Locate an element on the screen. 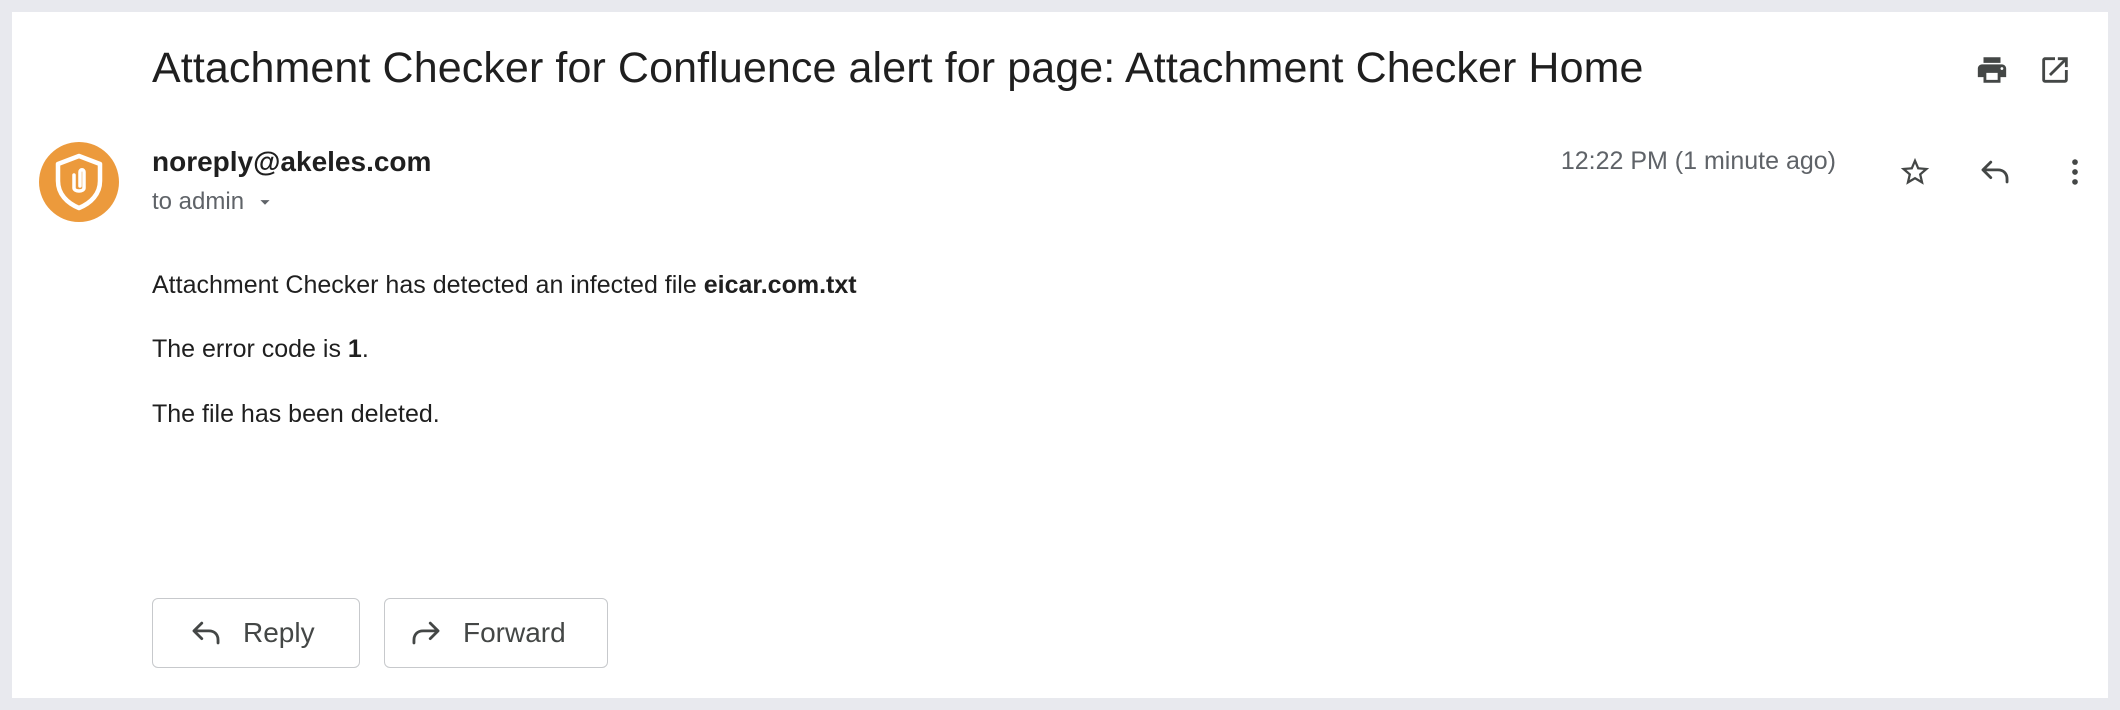  shield-paperclip-icon is located at coordinates (79, 182).